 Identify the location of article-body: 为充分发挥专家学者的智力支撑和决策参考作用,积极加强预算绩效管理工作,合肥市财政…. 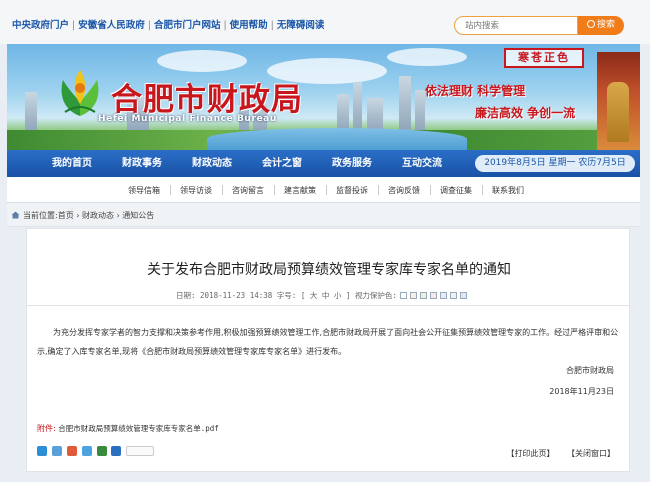
(328, 342).